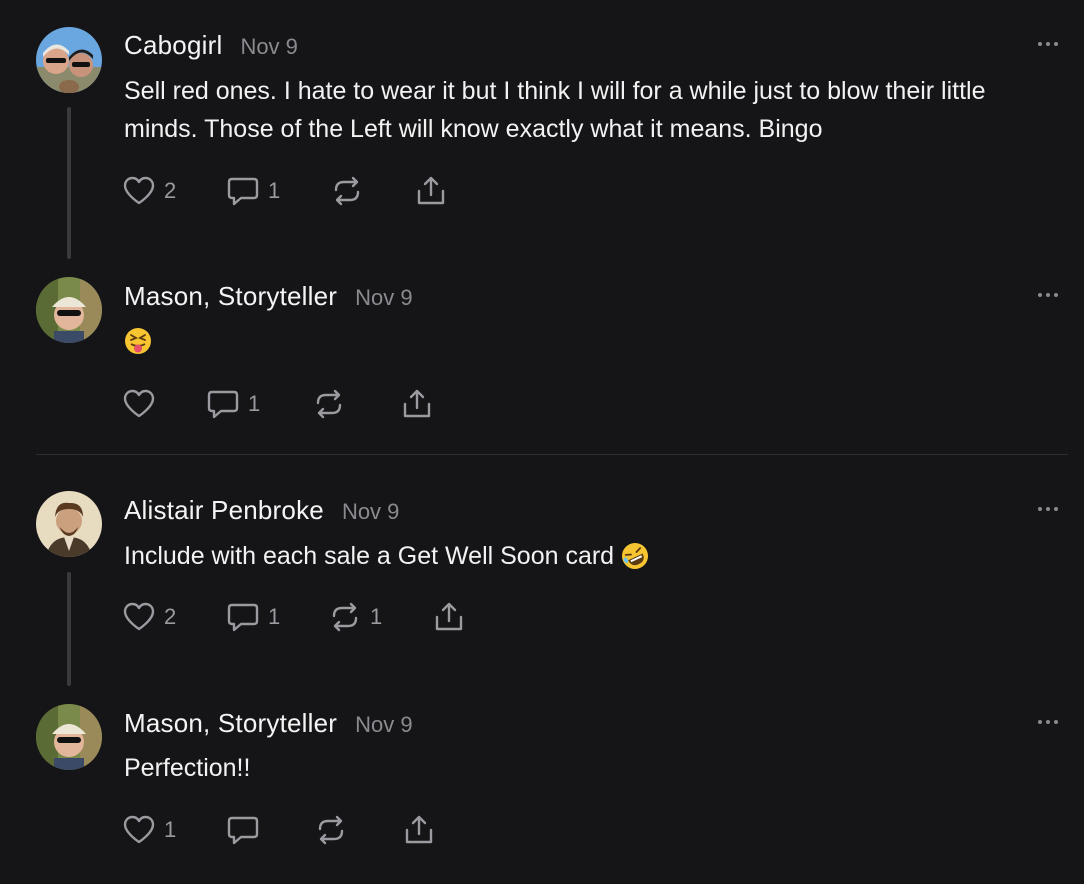  I want to click on action-bar: 2 1, so click(285, 191).